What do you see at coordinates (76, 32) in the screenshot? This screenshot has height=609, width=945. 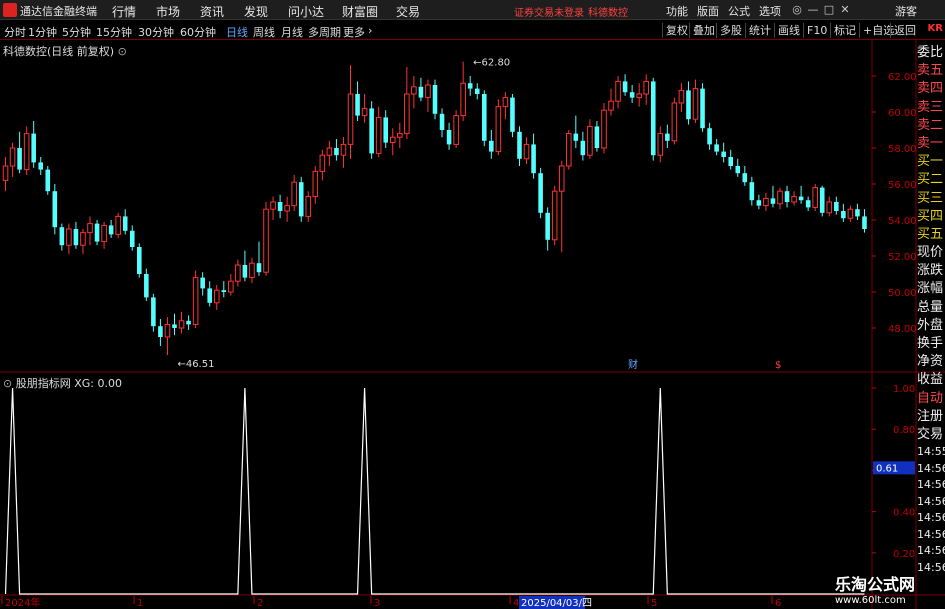 I see `tab-5min: 5分钟` at bounding box center [76, 32].